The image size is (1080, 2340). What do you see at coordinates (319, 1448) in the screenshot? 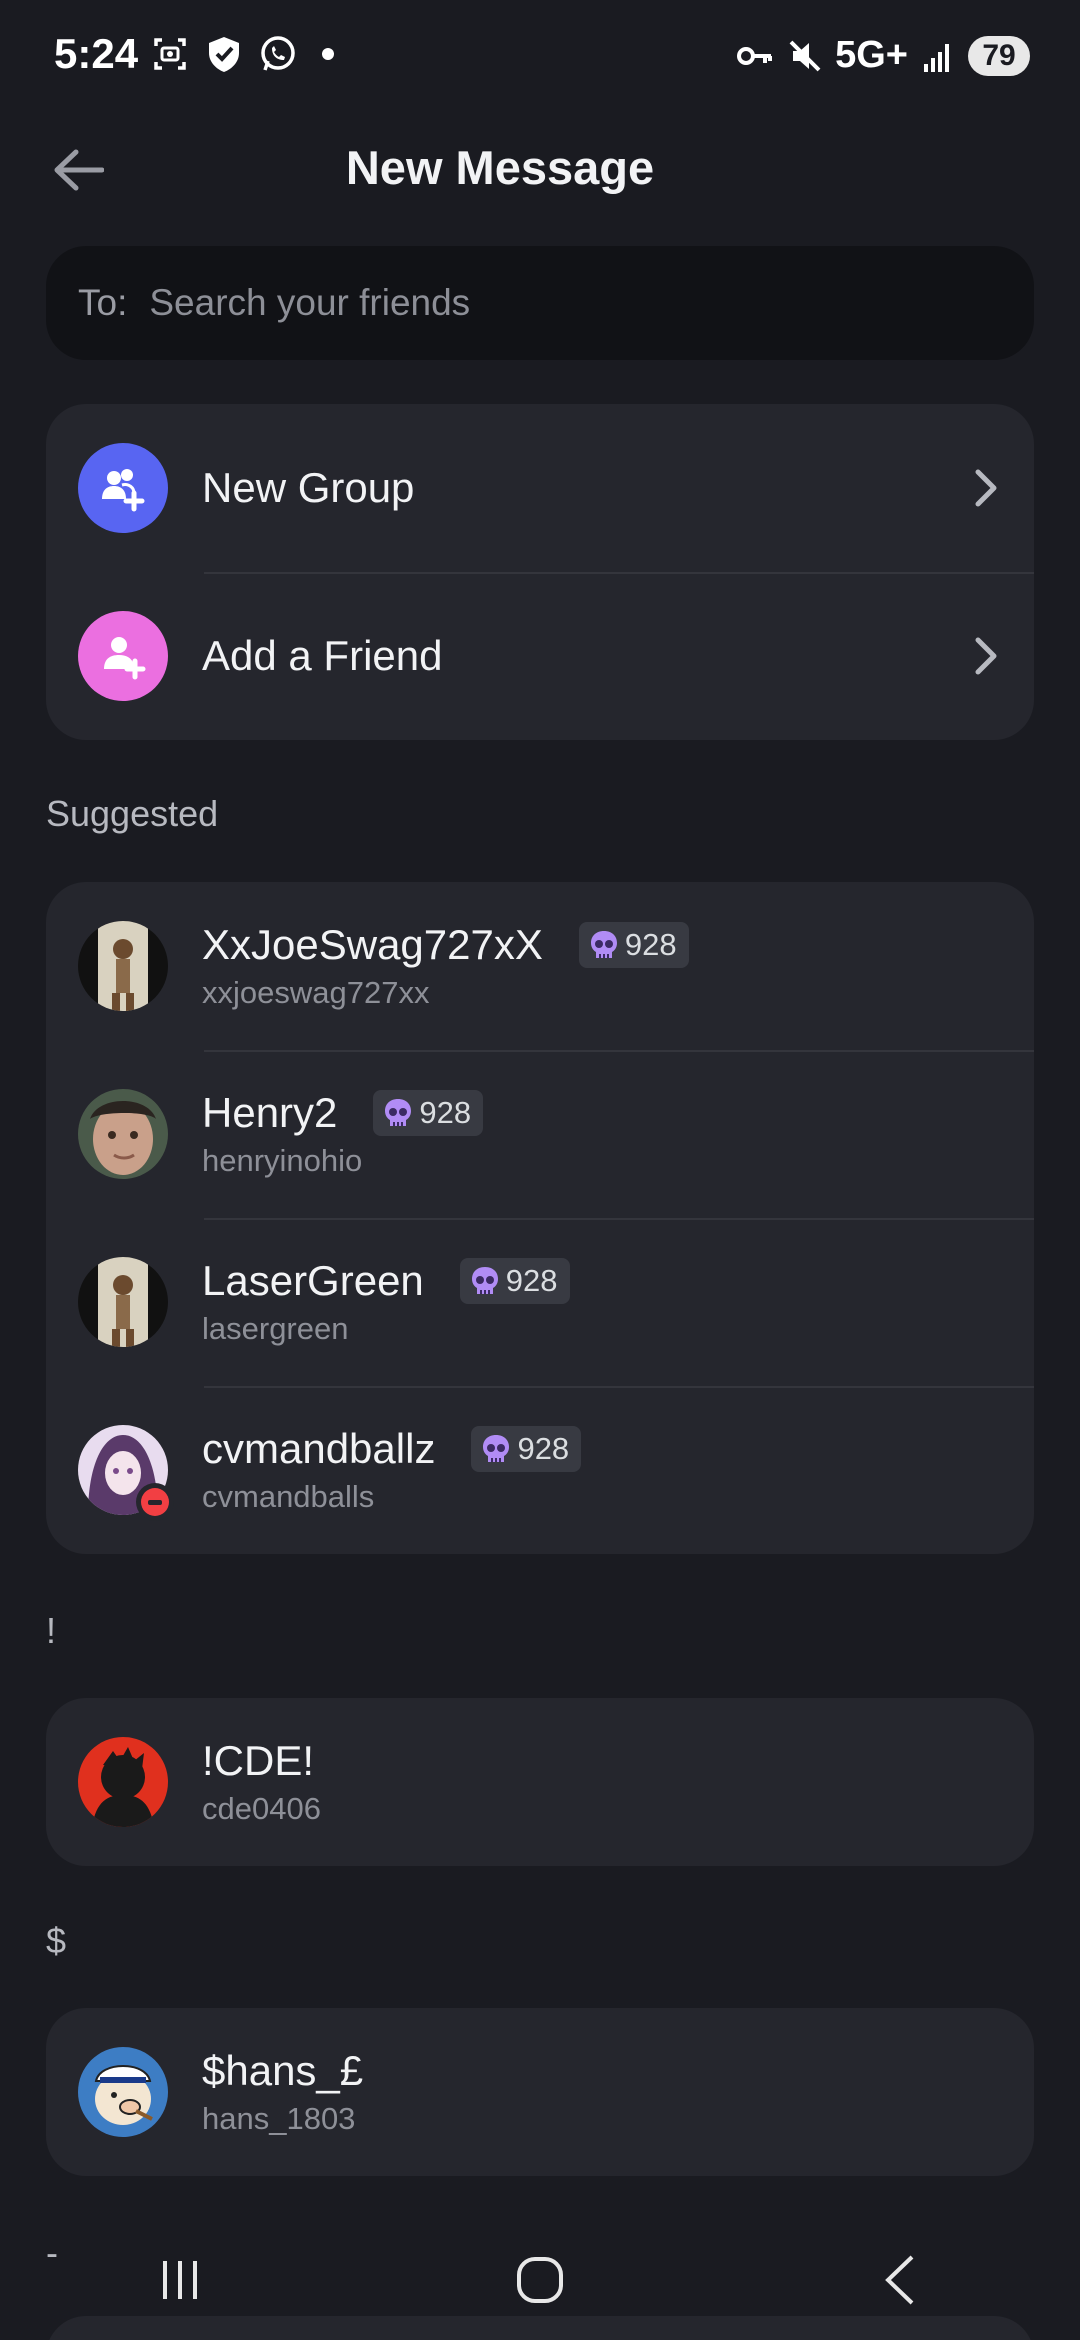
I see `display-name: cvmandballz` at bounding box center [319, 1448].